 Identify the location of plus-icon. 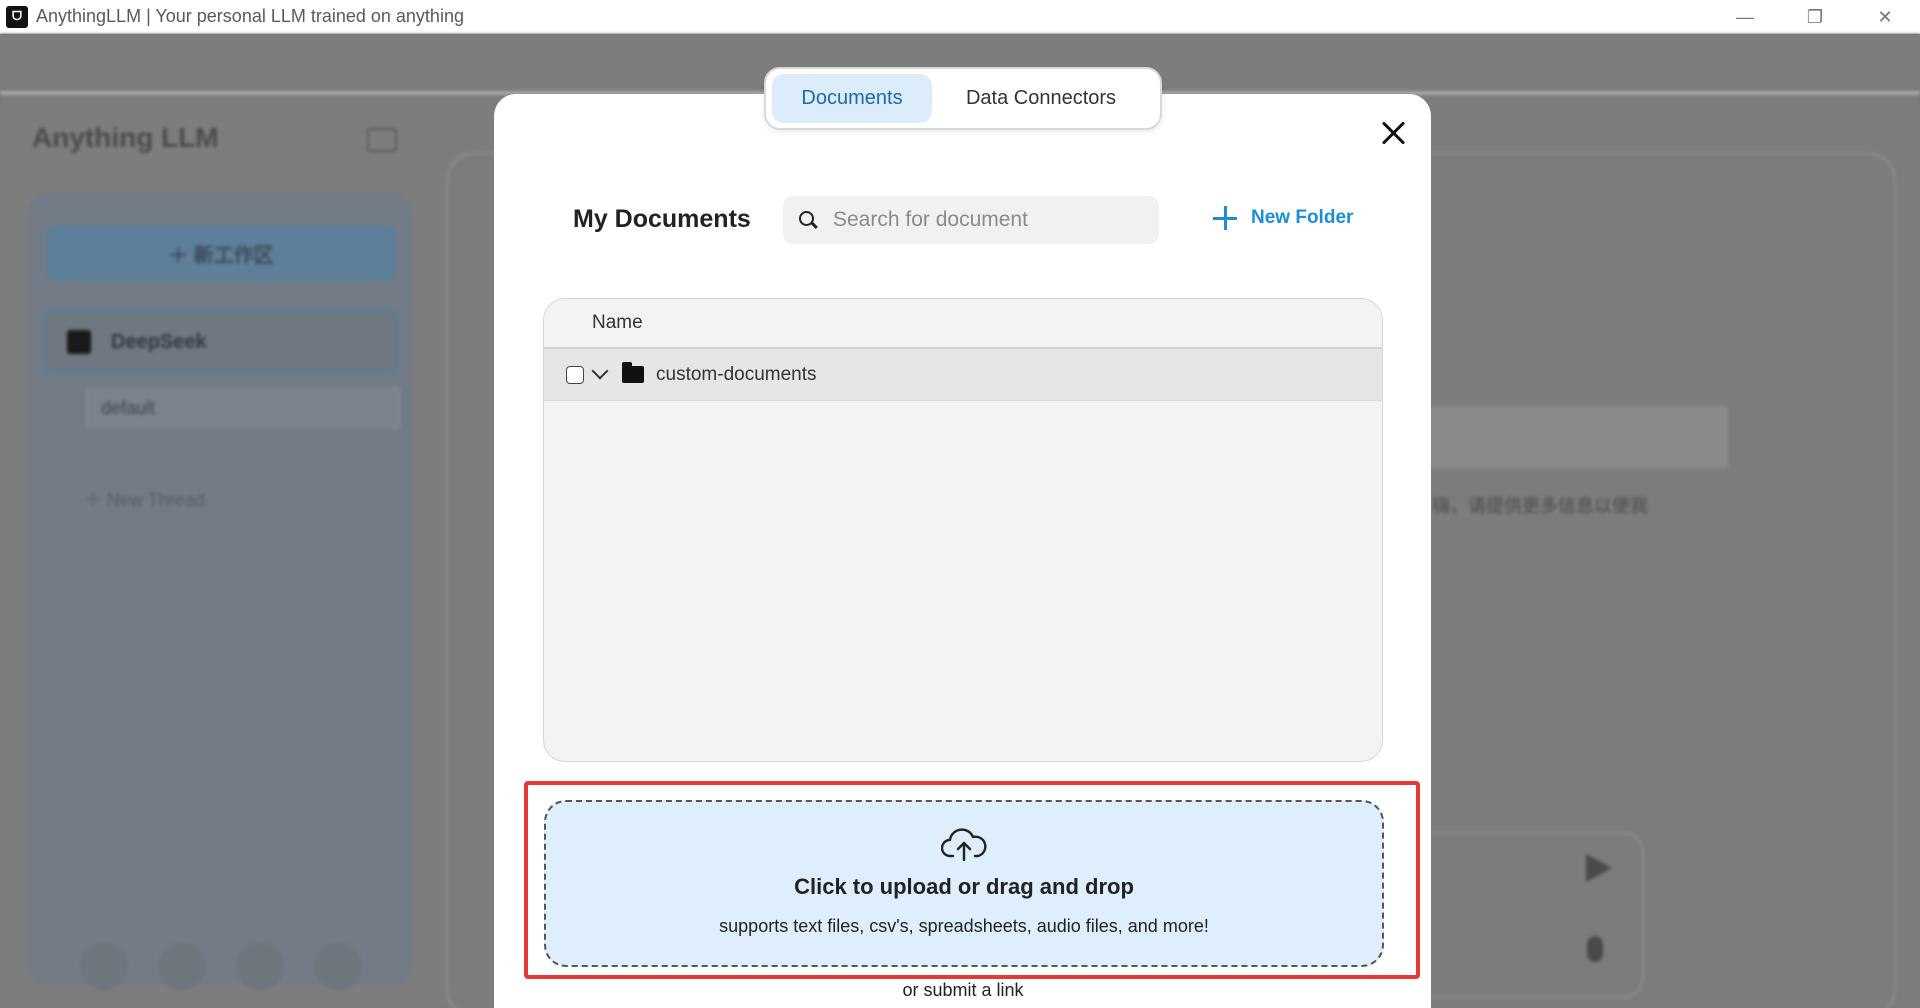
(1225, 218).